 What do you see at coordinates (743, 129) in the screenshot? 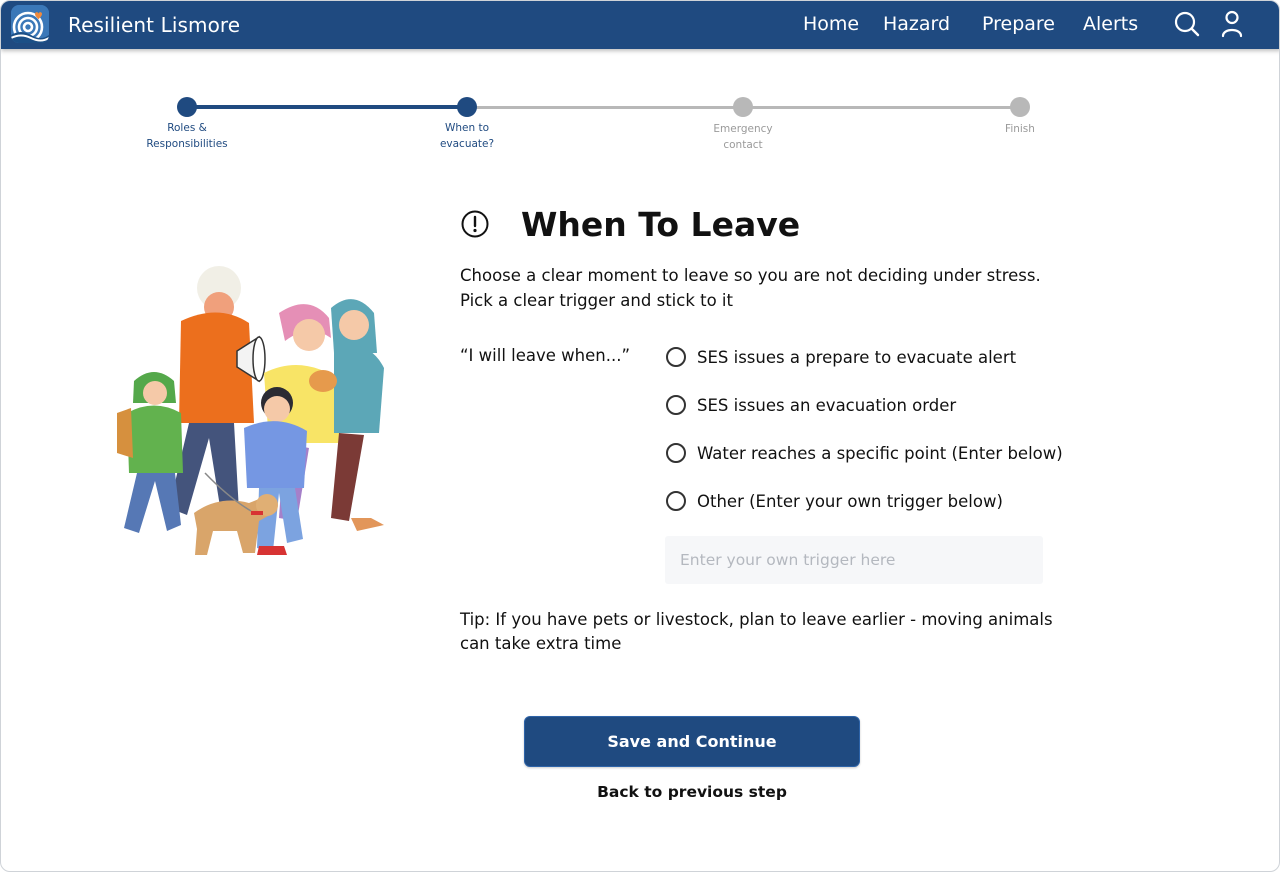
I see `step-label-line: Emergency` at bounding box center [743, 129].